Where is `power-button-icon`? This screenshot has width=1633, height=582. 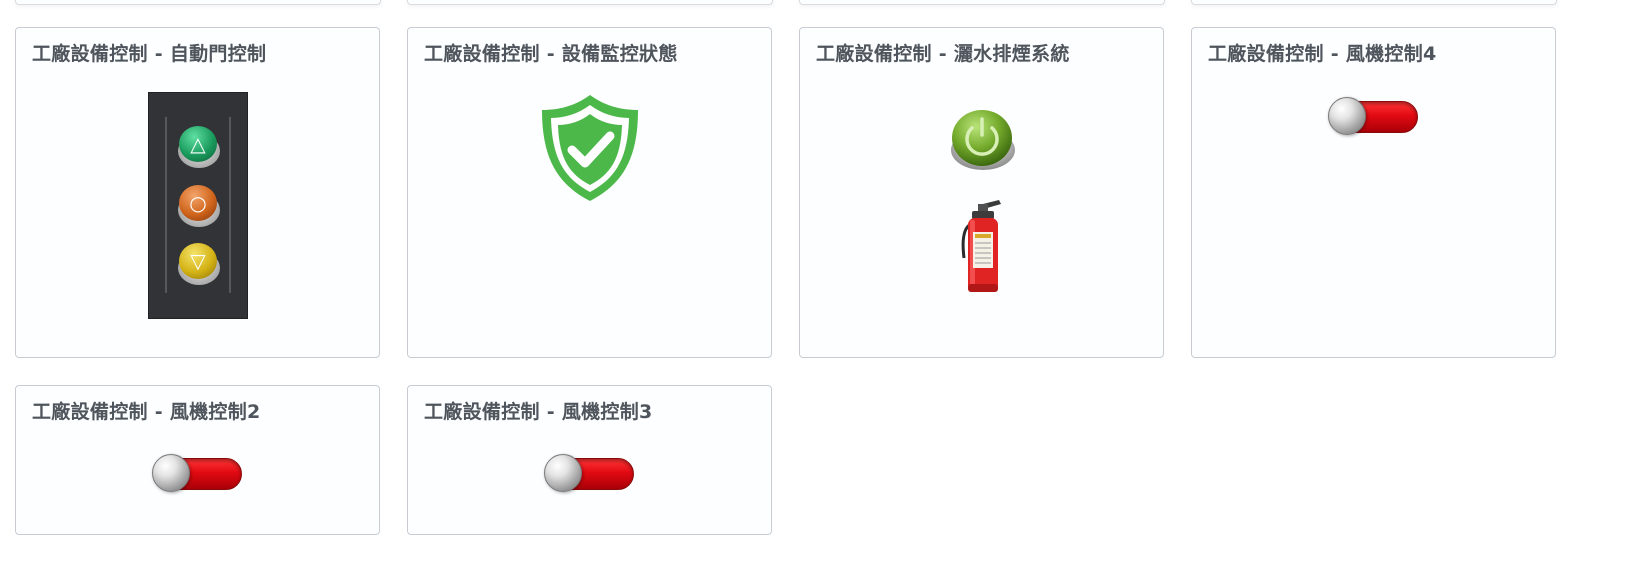
power-button-icon is located at coordinates (983, 140).